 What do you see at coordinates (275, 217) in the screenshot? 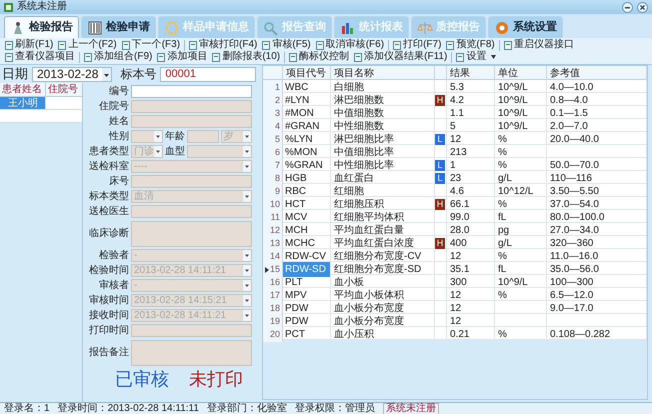
I see `row-number: 11` at bounding box center [275, 217].